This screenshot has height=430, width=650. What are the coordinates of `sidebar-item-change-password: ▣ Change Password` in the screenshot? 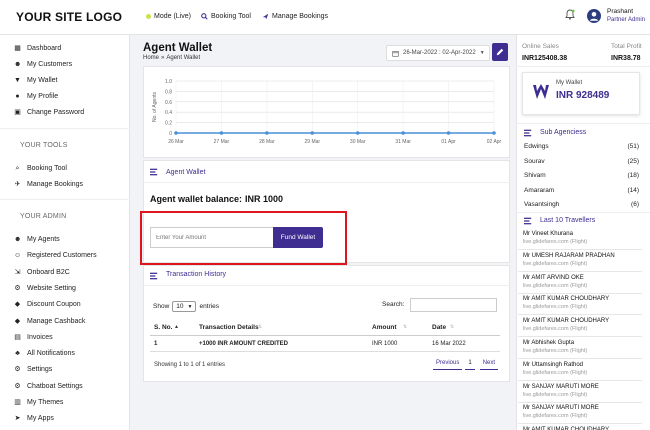 It's located at (49, 112).